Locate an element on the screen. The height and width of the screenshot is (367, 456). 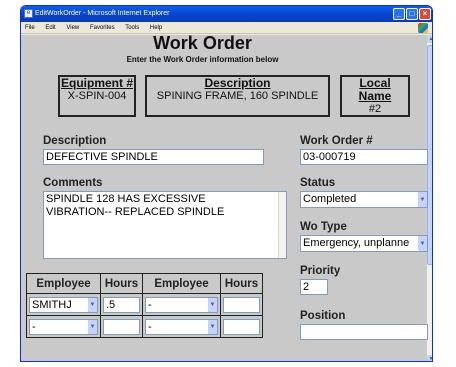
labor-header-row: Employee Hours Employee Hours is located at coordinates (144, 283).